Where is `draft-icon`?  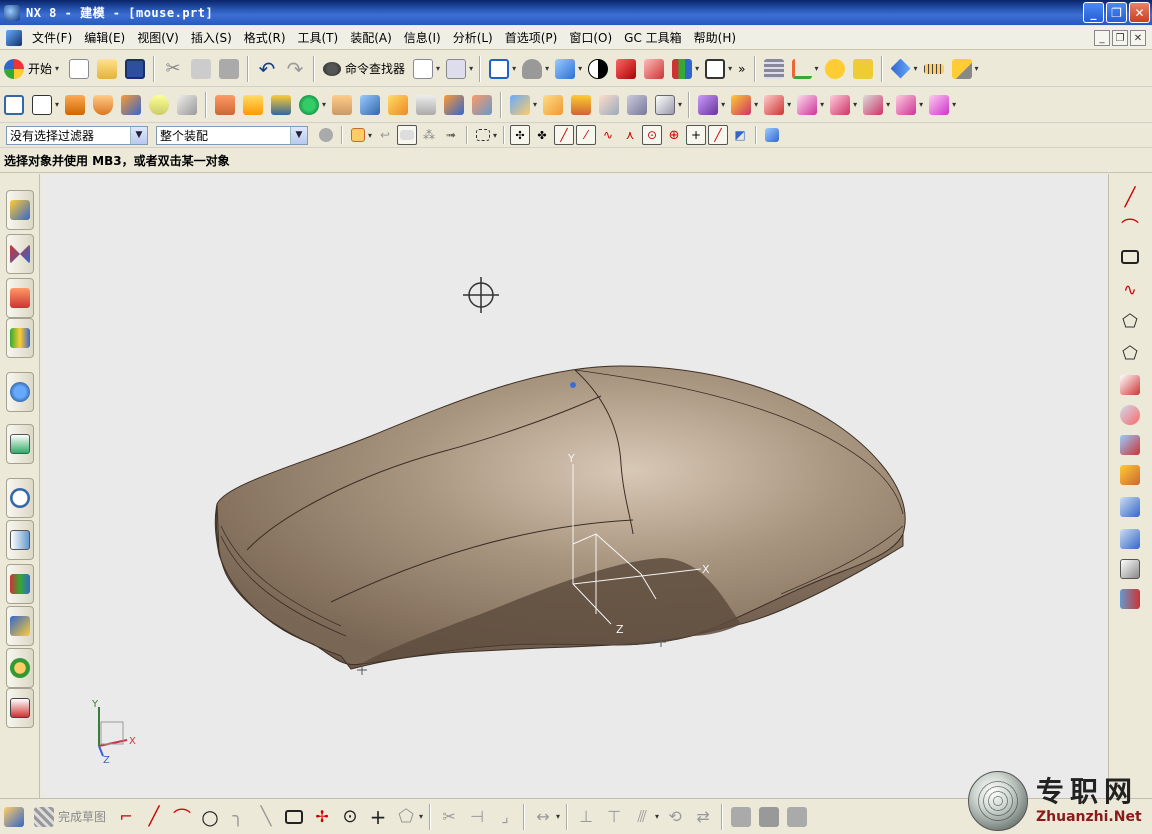 draft-icon is located at coordinates (281, 105).